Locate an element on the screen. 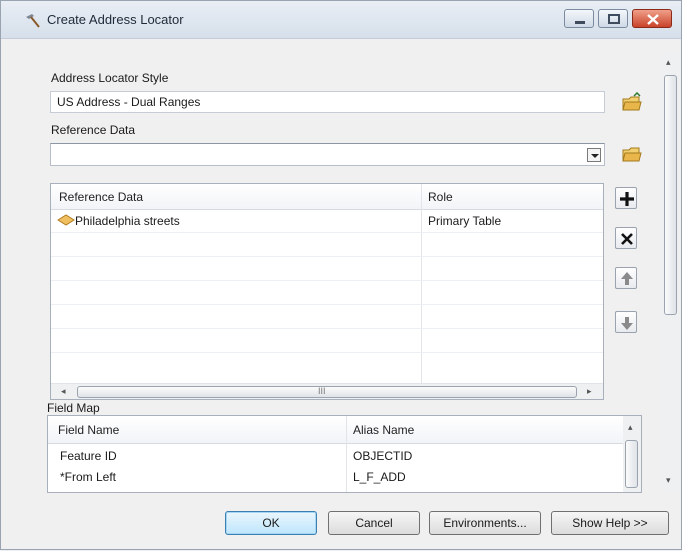  scroll-grip: III is located at coordinates (322, 391).